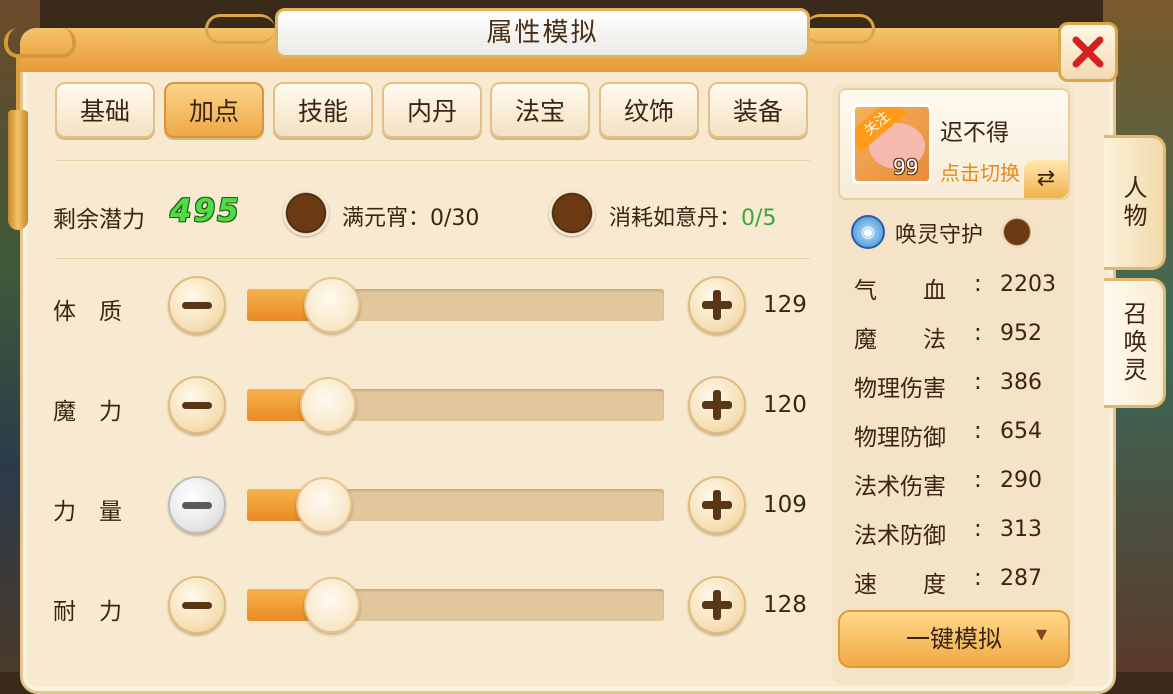  I want to click on stat-name: 物理防御, so click(900, 438).